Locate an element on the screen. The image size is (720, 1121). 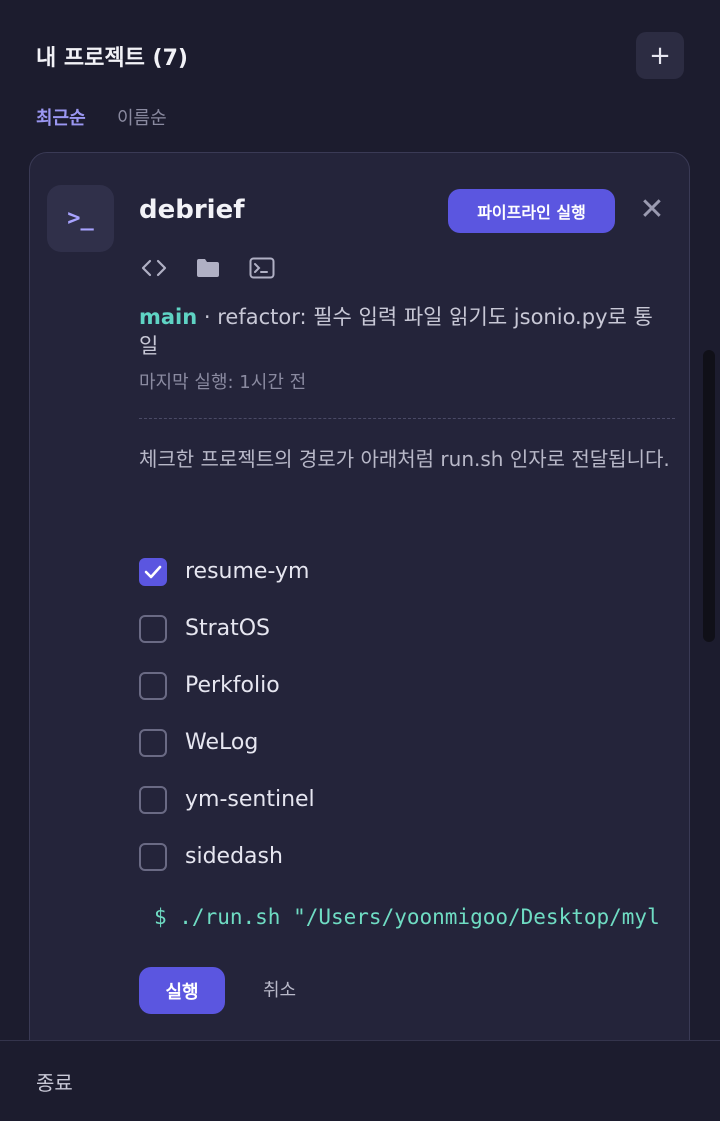
project-tools is located at coordinates (208, 268).